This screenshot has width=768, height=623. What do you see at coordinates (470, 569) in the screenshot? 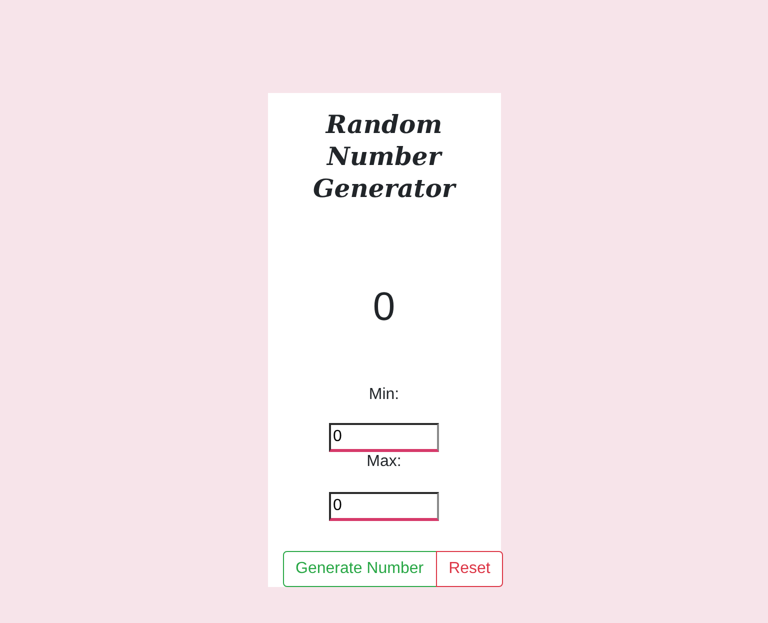
I see `reset-button: Reset` at bounding box center [470, 569].